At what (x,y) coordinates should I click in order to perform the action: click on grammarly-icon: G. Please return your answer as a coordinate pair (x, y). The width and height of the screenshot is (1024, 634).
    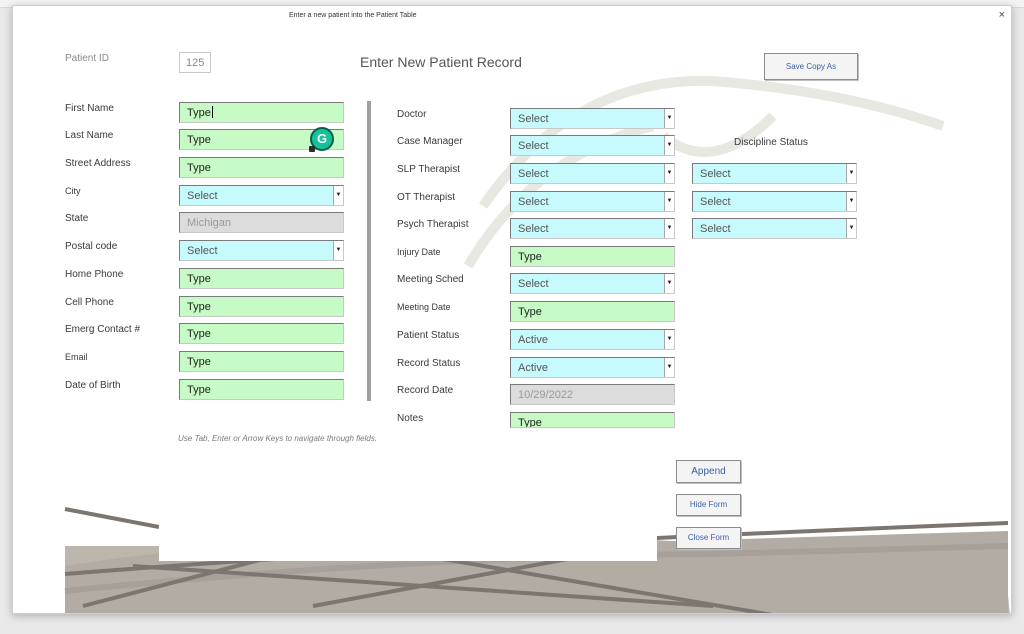
    Looking at the image, I should click on (321, 139).